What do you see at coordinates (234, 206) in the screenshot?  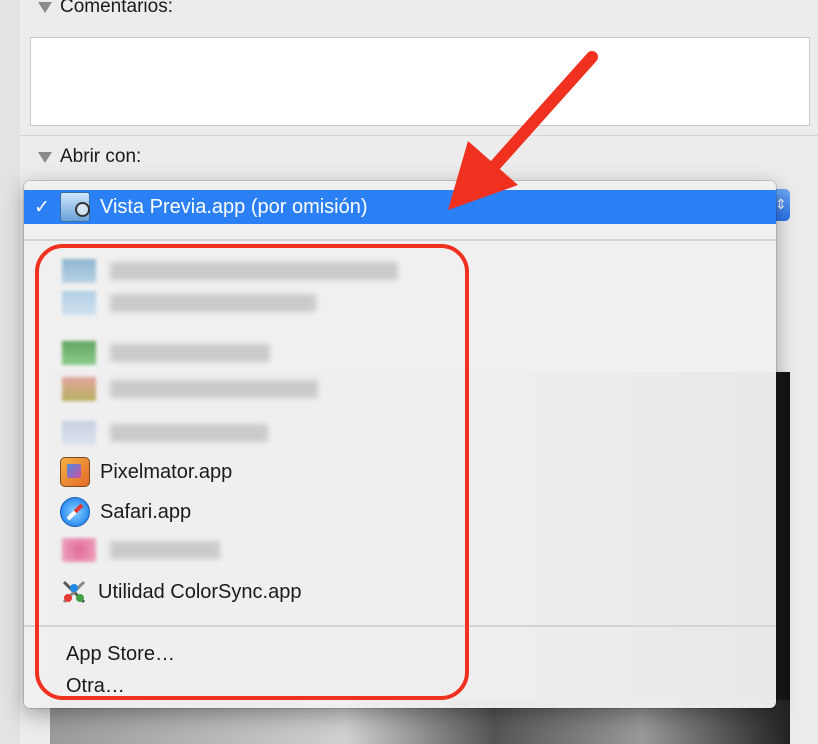 I see `menu-item-label: Vista Previa.app (por omisión)` at bounding box center [234, 206].